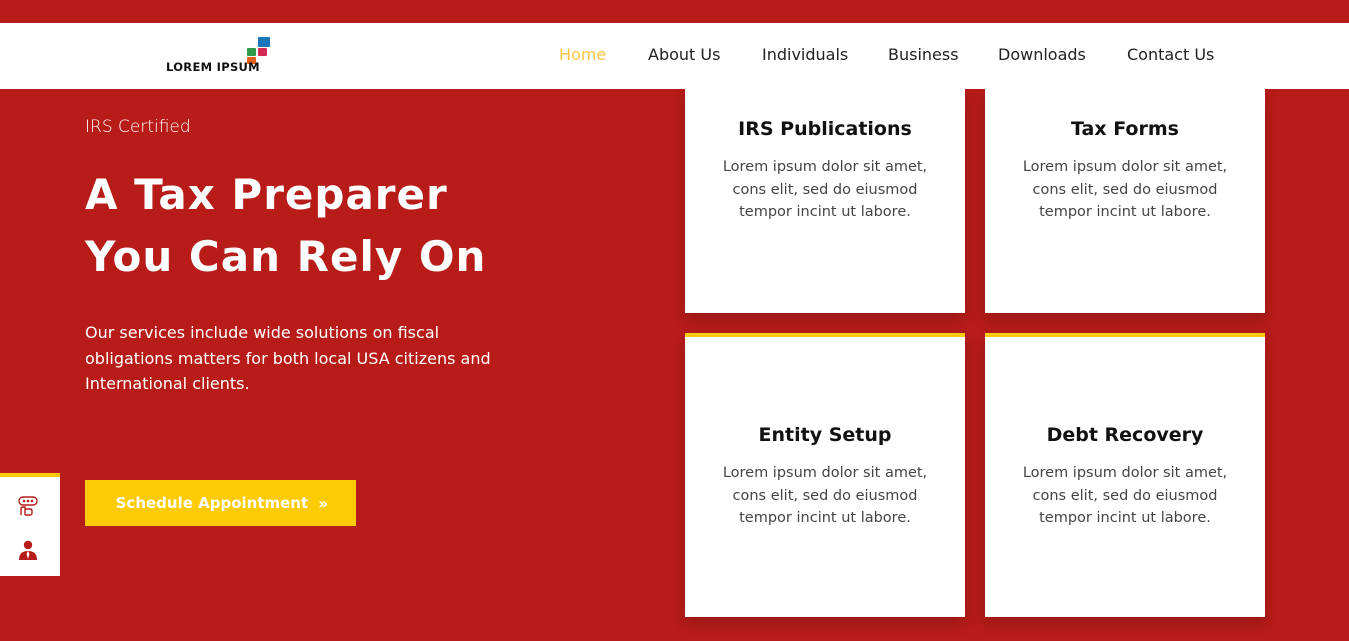 The width and height of the screenshot is (1349, 641). I want to click on logo-square-blue, so click(264, 42).